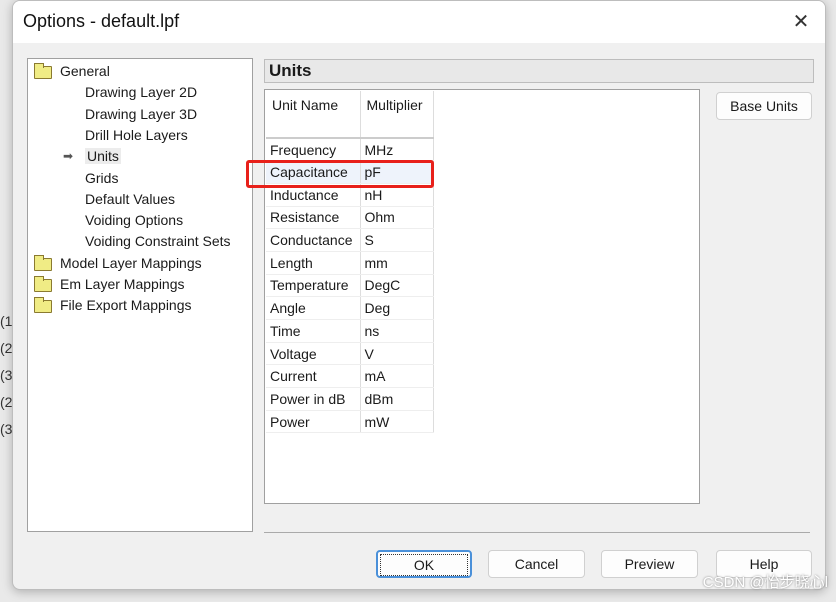  Describe the element at coordinates (340, 174) in the screenshot. I see `highlight-box` at that location.